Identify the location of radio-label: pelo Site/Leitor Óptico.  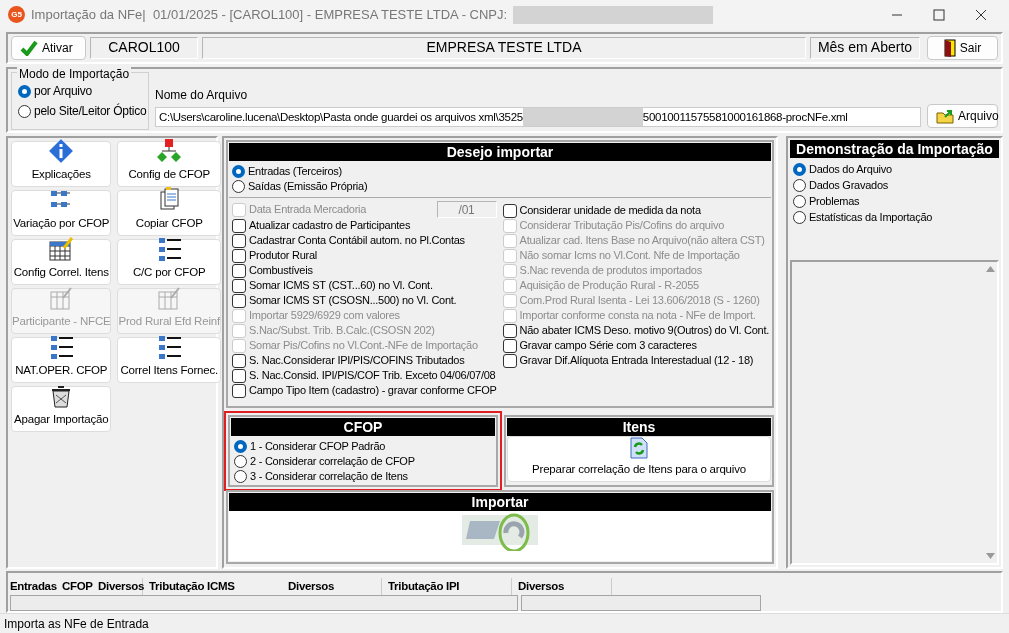
(90, 111).